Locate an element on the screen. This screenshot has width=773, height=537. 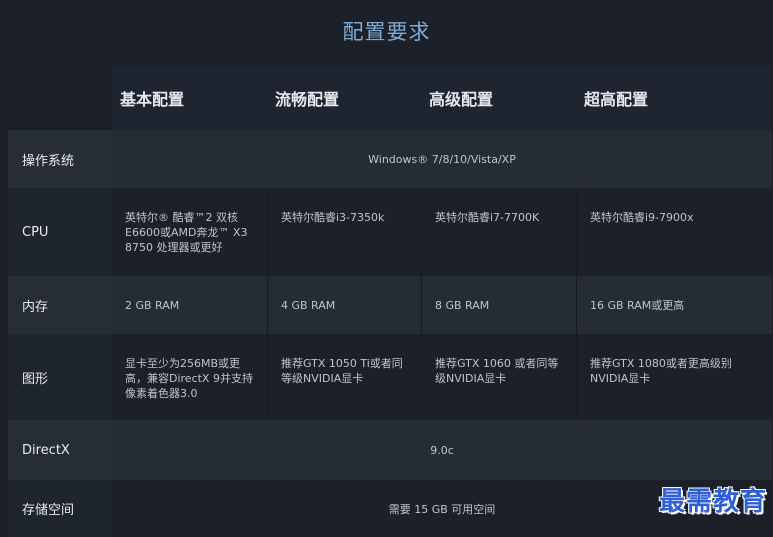
gpu-ultra: 推荐GTX 1080或者更高级别NVIDIA显卡 is located at coordinates (674, 377).